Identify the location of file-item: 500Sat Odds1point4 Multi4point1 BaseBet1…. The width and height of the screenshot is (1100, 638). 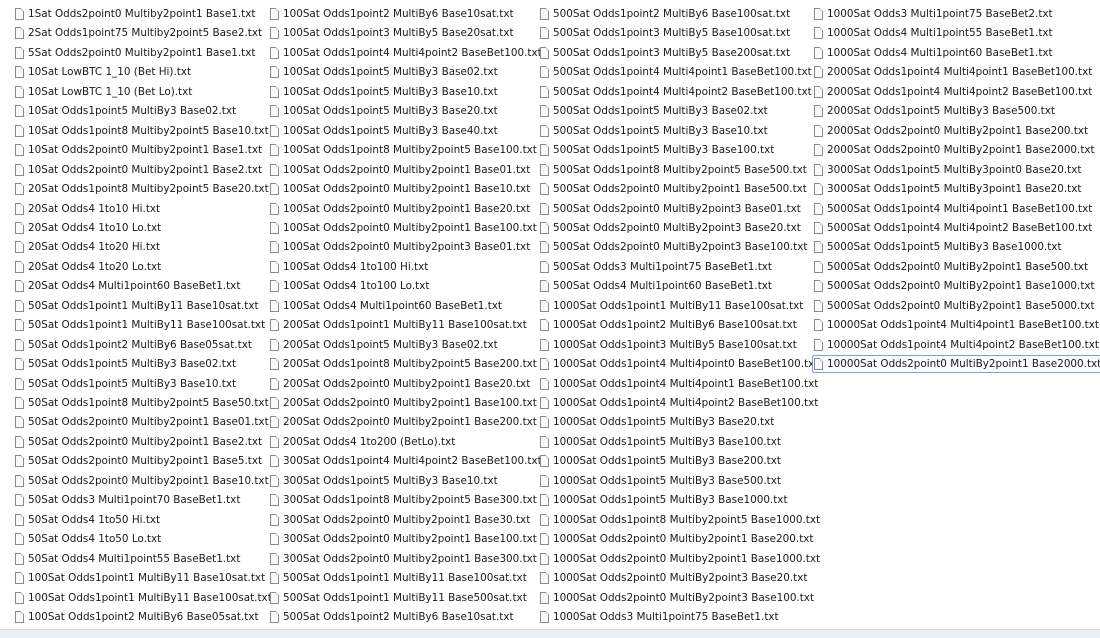
(677, 72).